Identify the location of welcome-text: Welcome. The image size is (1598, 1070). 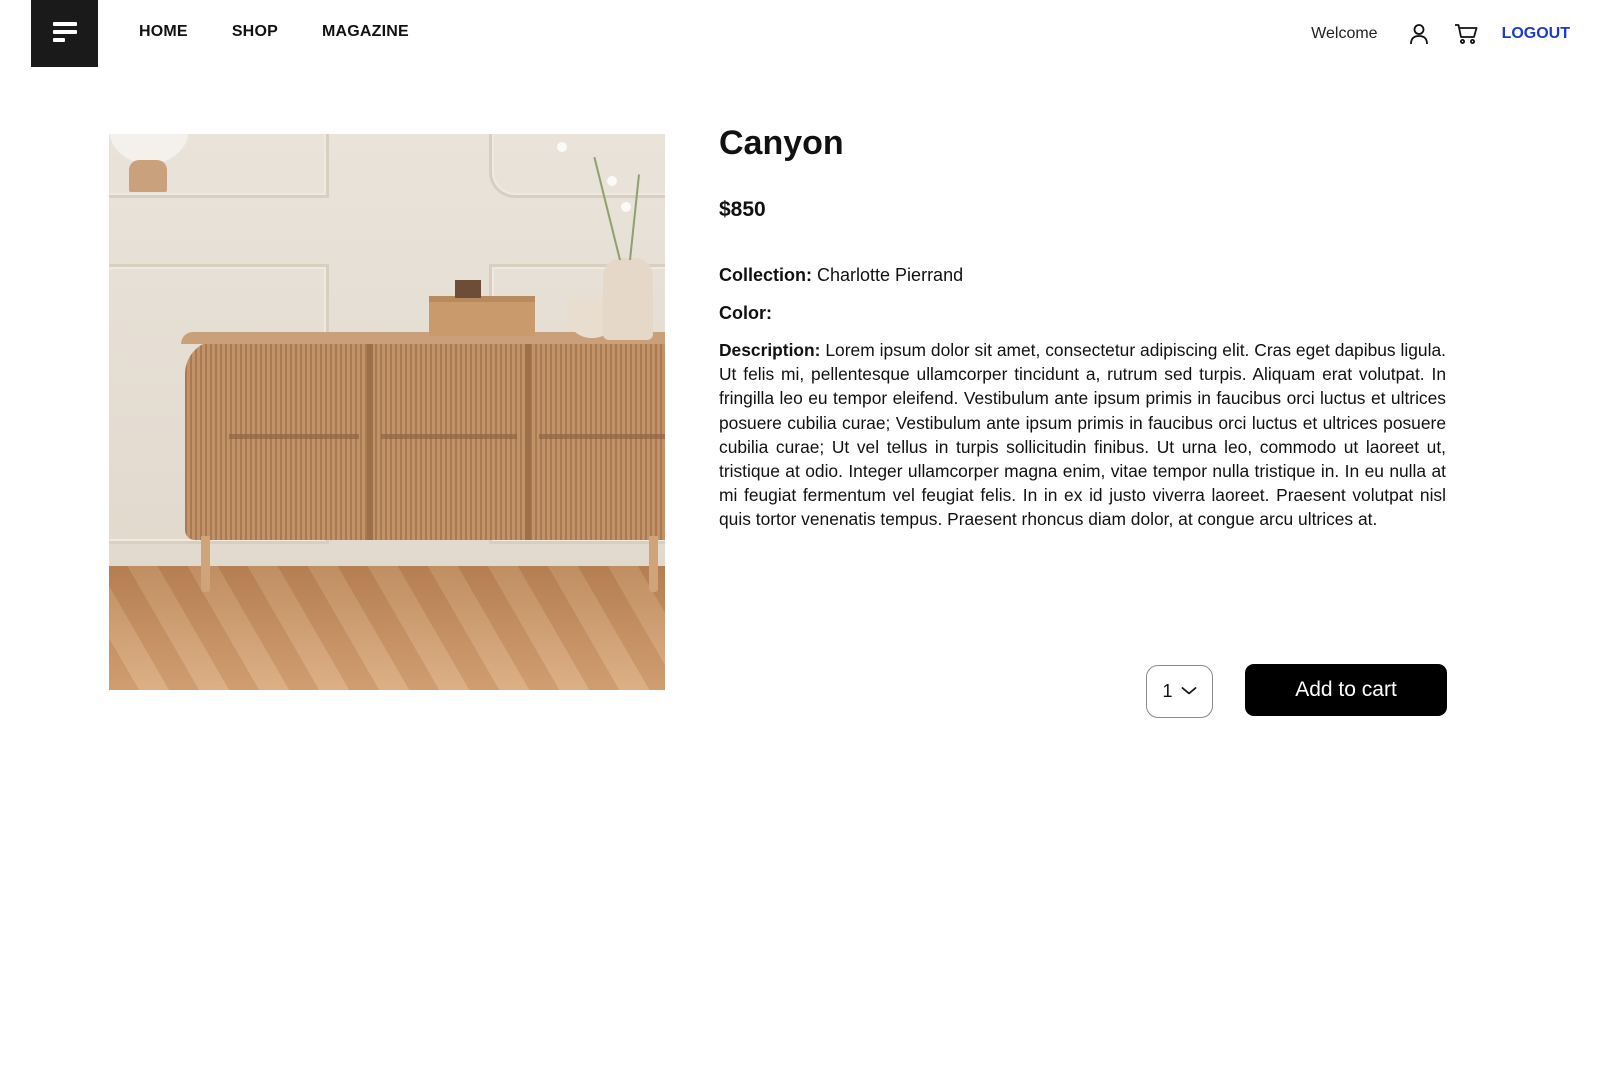
(1344, 33).